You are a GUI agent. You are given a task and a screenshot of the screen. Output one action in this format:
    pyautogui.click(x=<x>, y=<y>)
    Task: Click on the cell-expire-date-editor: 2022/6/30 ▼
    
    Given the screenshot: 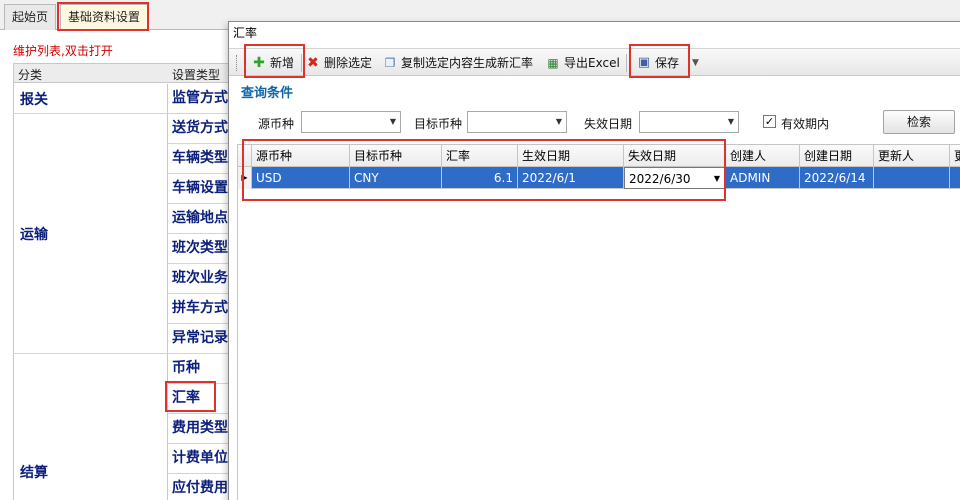 What is the action you would take?
    pyautogui.click(x=675, y=178)
    